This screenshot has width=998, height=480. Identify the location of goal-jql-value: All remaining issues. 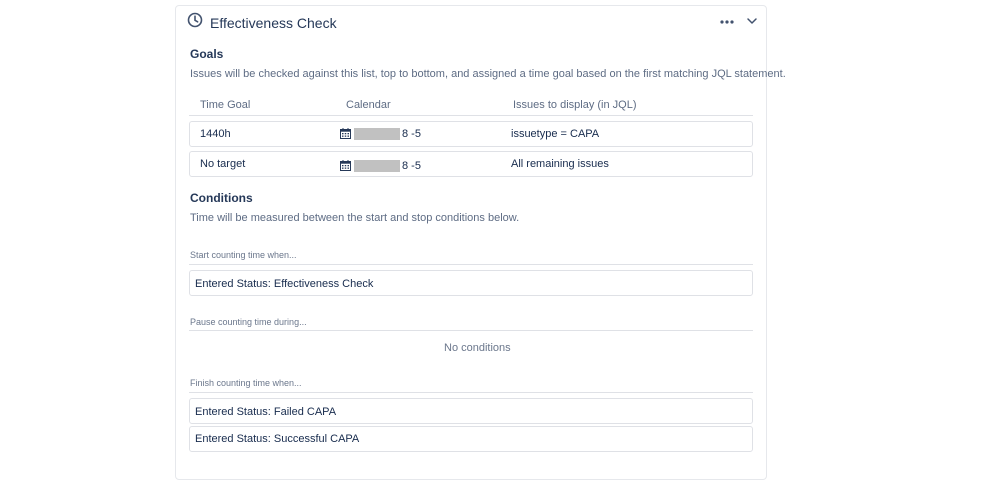
(560, 164).